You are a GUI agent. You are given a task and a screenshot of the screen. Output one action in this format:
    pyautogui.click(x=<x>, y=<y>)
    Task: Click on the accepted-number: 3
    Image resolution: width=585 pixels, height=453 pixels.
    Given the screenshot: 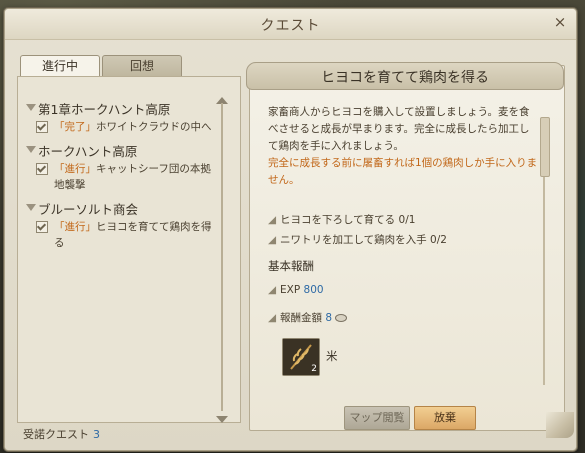 What is the action you would take?
    pyautogui.click(x=96, y=434)
    